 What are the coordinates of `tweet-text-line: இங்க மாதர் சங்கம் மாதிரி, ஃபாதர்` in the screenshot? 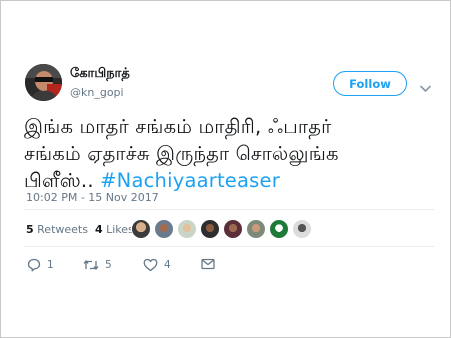 It's located at (178, 126).